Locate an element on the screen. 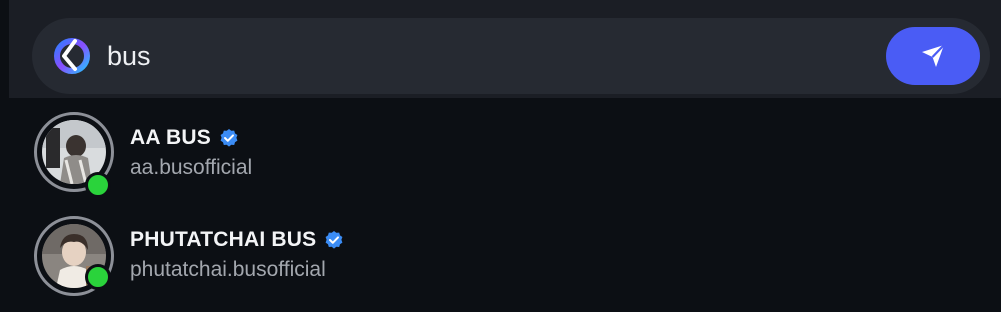 Image resolution: width=1001 pixels, height=312 pixels. send-button is located at coordinates (933, 56).